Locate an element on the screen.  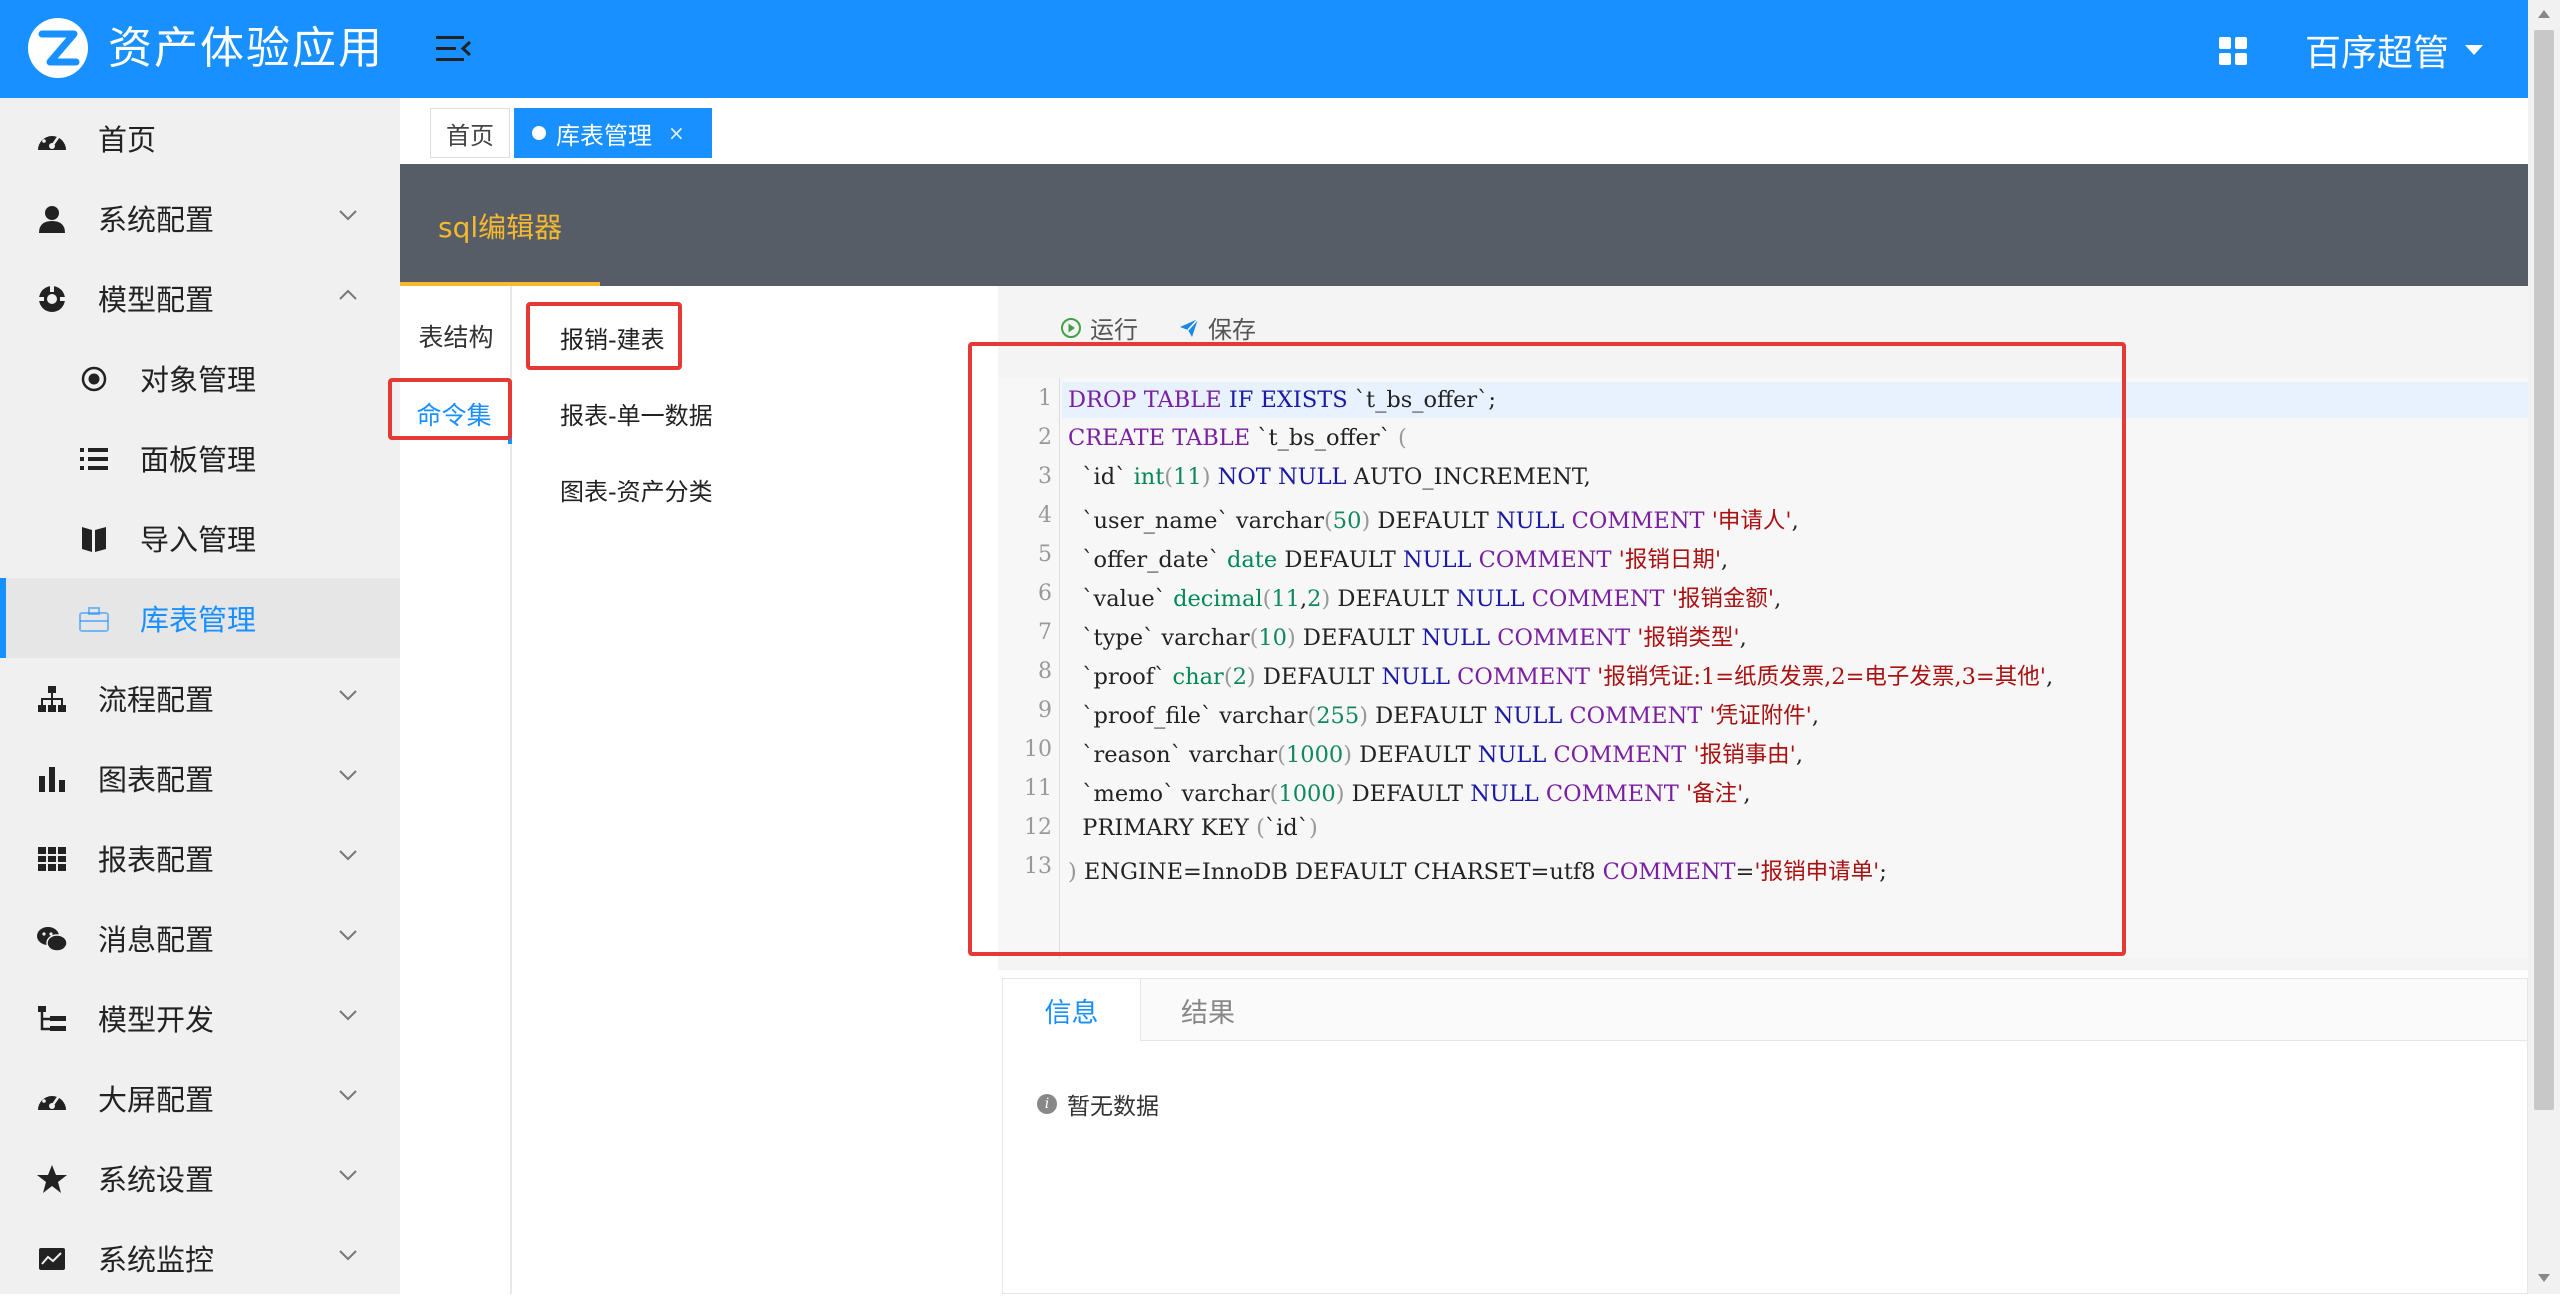
sidebar-item-model-config: 模型配置 is located at coordinates (200, 298).